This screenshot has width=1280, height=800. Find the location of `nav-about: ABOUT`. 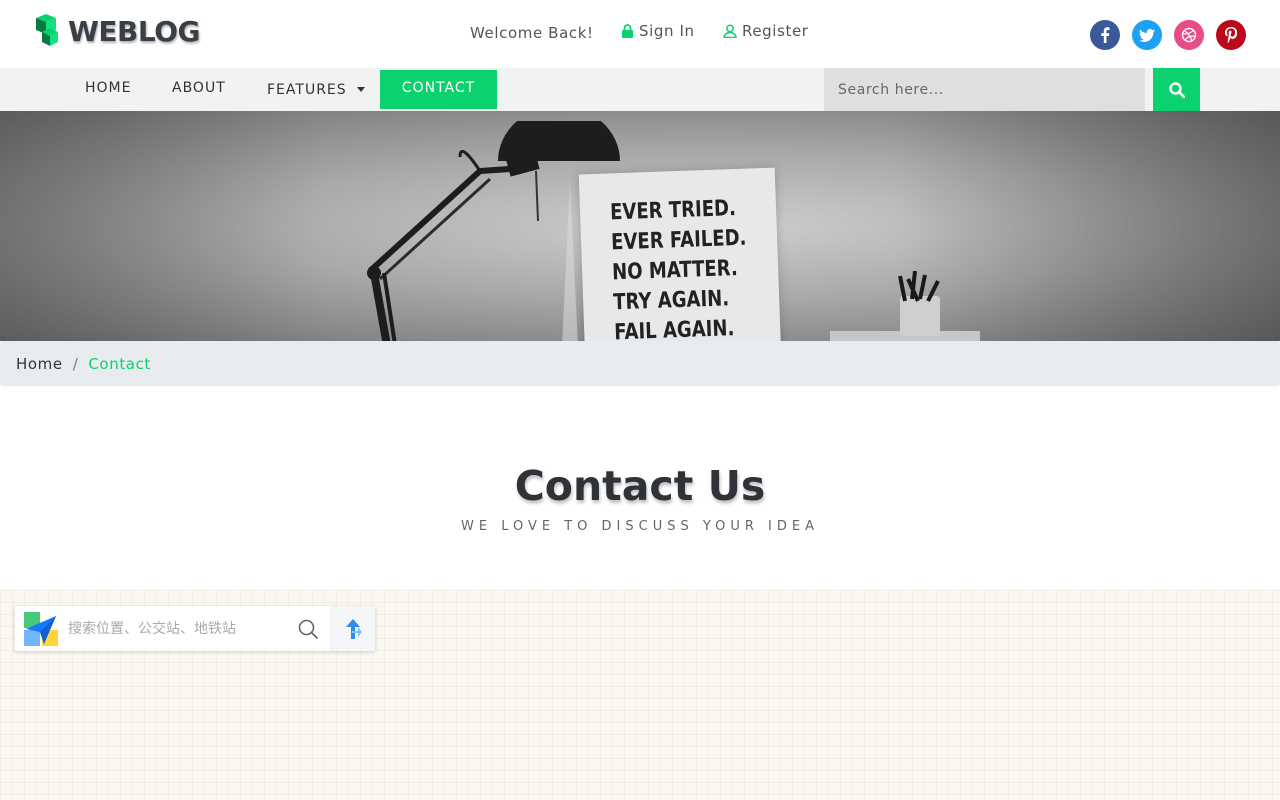

nav-about: ABOUT is located at coordinates (199, 89).